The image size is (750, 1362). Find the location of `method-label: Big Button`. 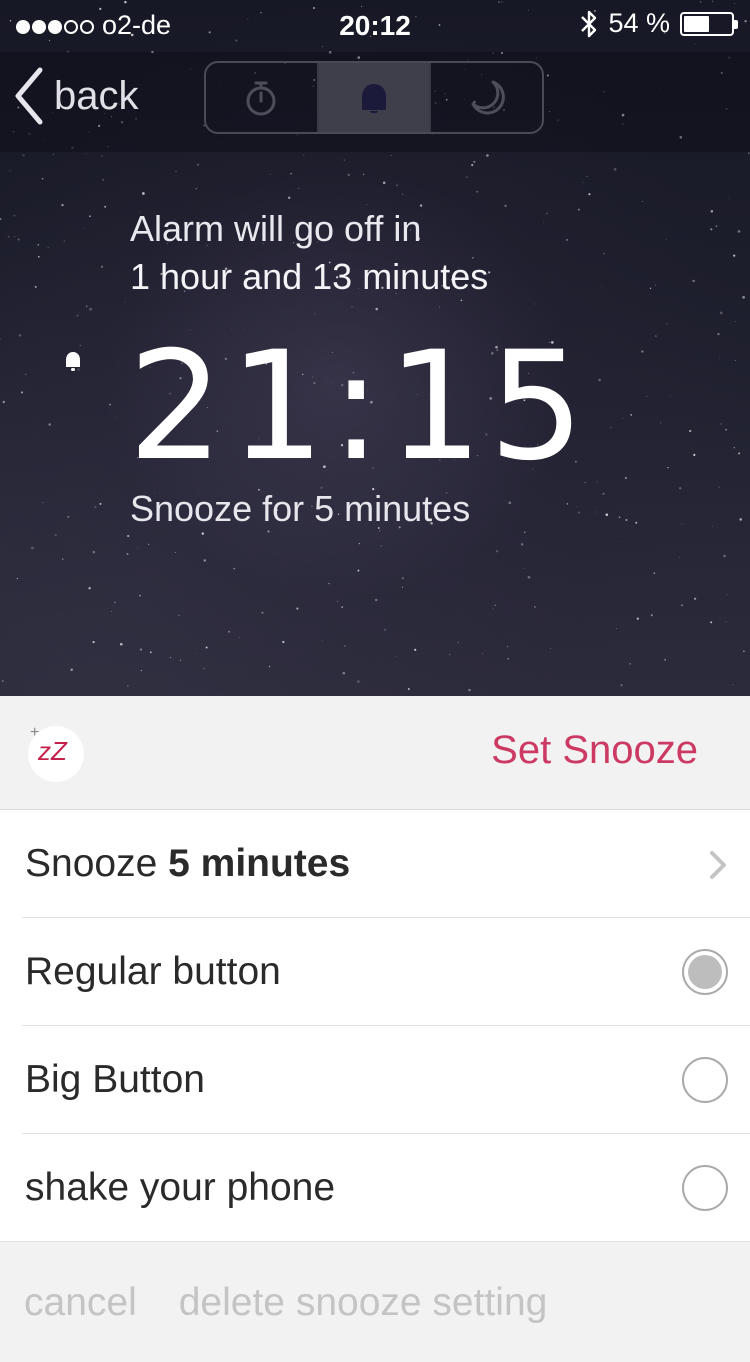

method-label: Big Button is located at coordinates (115, 1079).